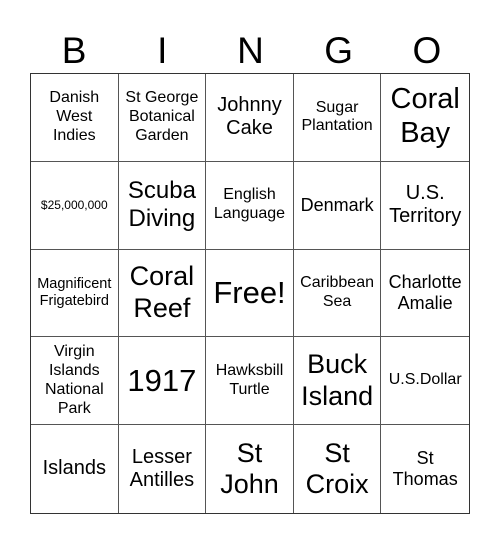  Describe the element at coordinates (163, 469) in the screenshot. I see `bingo-cell: Lesser Antilles` at that location.